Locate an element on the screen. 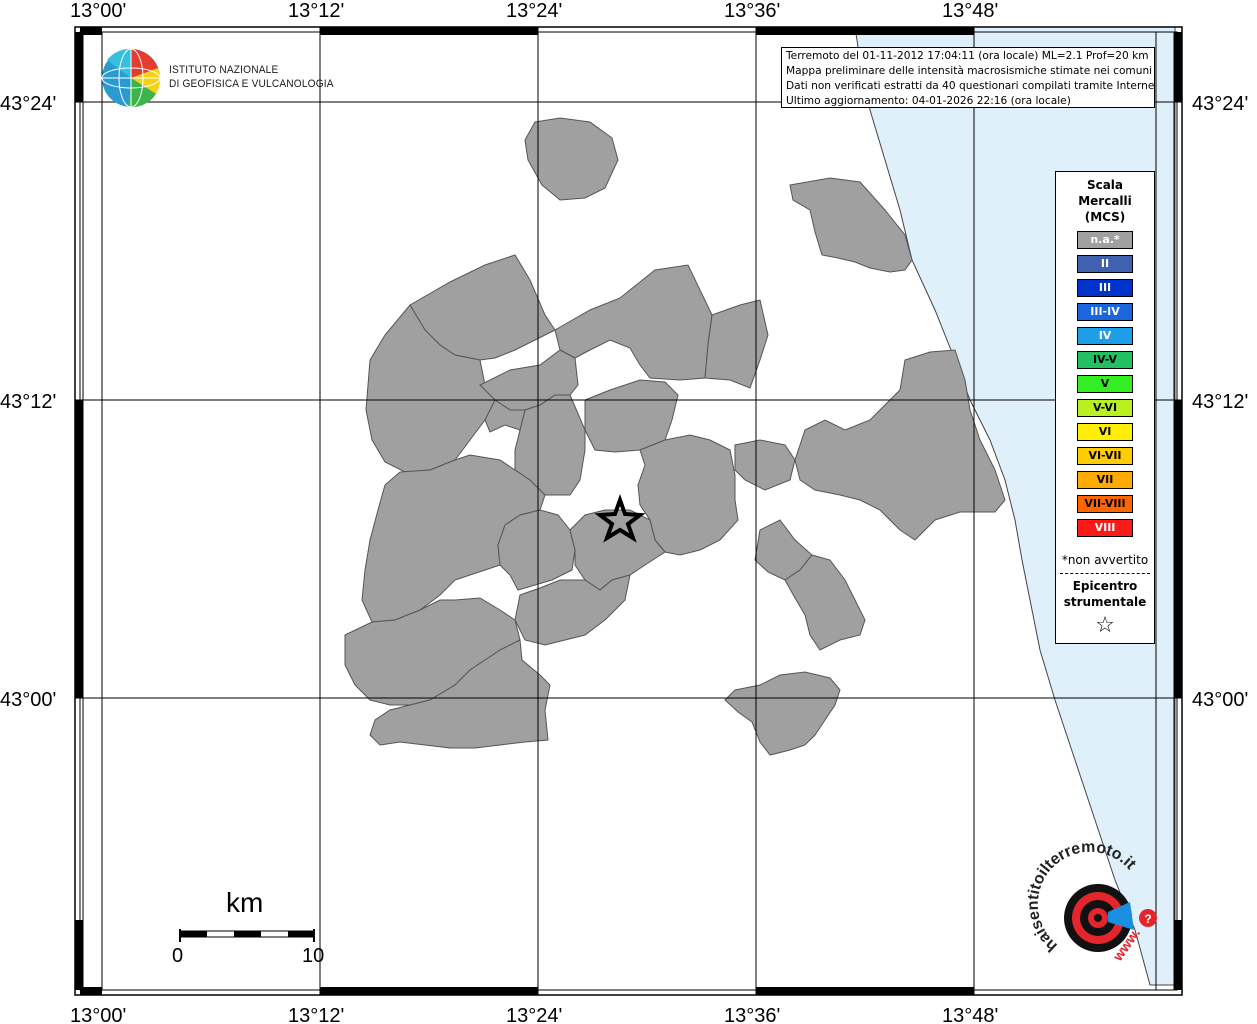  lat-labels-right: 43°24' 43°12' 43°00' is located at coordinates (1220, 402).